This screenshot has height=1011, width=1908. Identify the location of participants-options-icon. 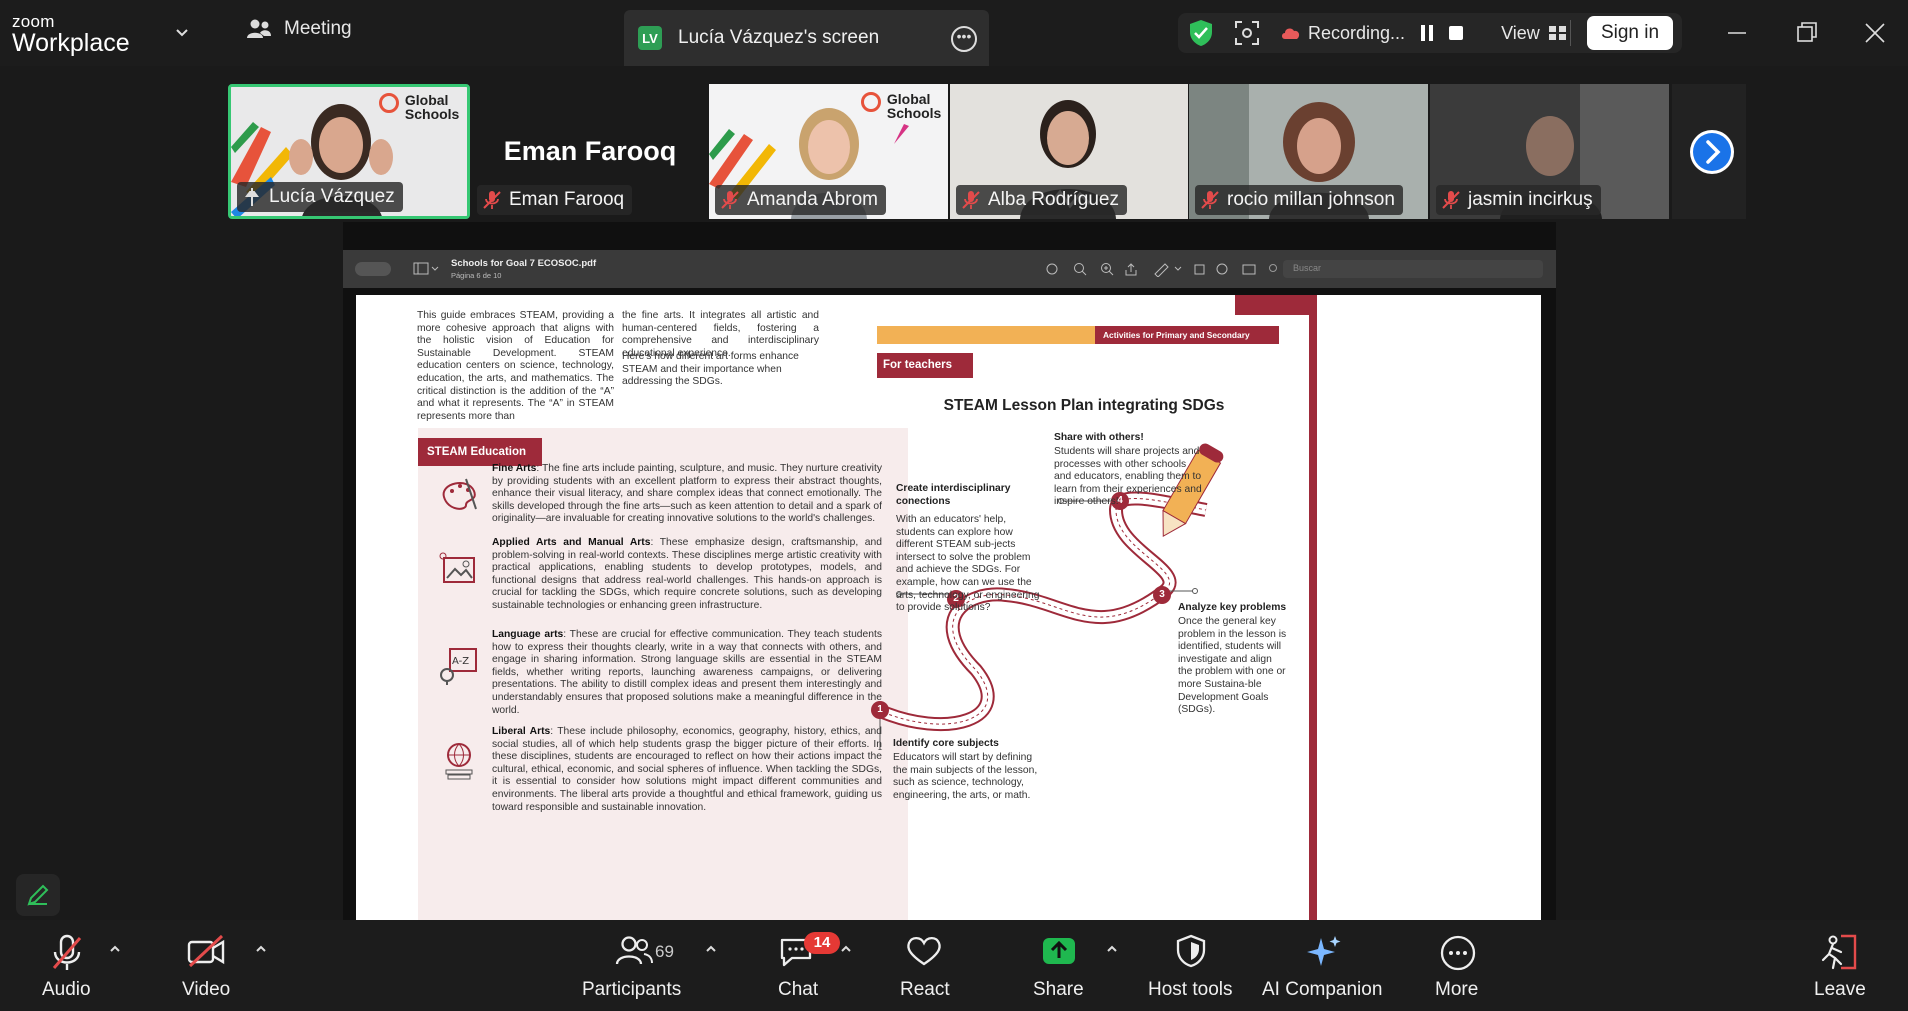
(711, 949).